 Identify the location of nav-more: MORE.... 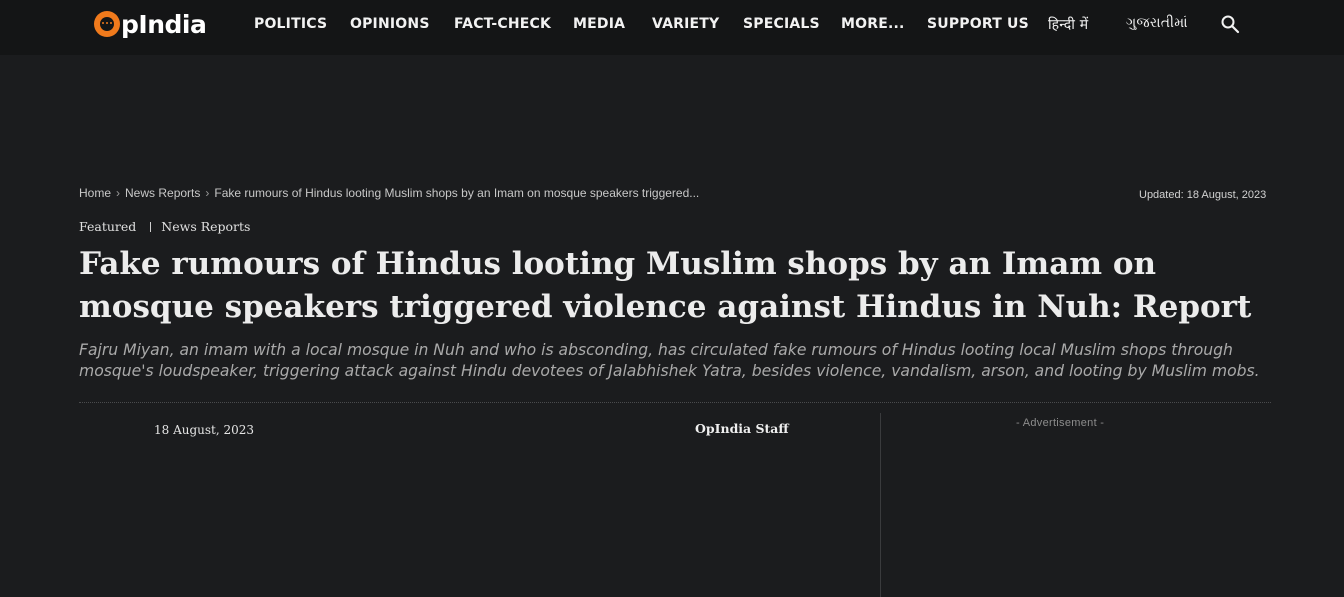
(873, 24).